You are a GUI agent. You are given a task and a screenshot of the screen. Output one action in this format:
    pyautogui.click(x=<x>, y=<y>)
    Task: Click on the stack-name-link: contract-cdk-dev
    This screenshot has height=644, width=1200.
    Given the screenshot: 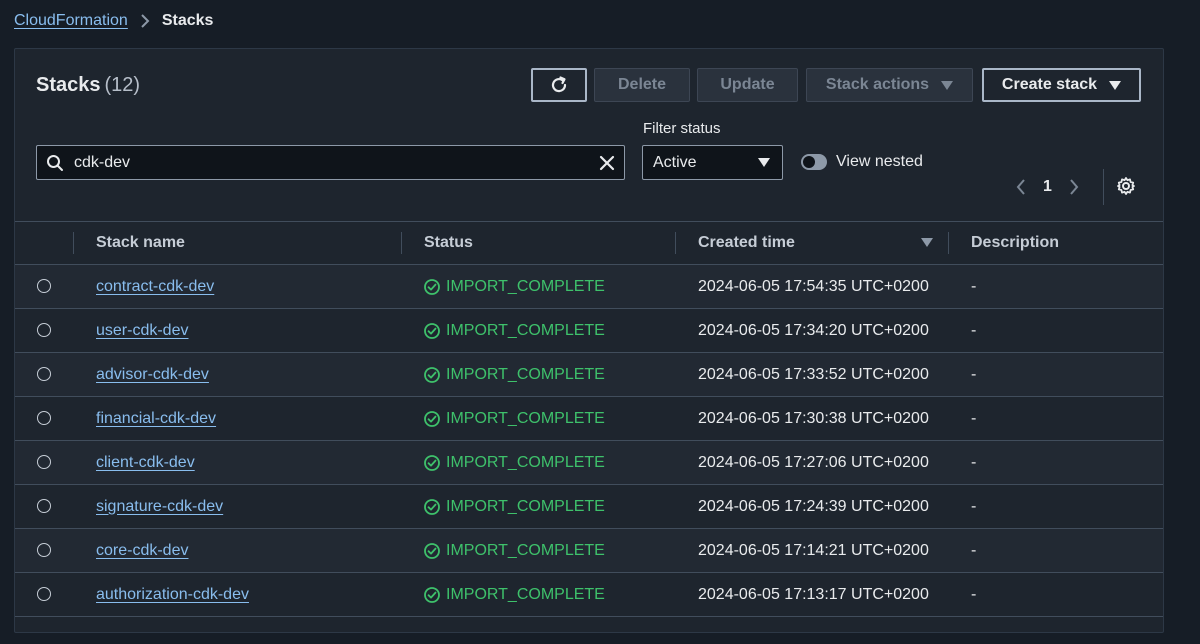 What is the action you would take?
    pyautogui.click(x=155, y=287)
    